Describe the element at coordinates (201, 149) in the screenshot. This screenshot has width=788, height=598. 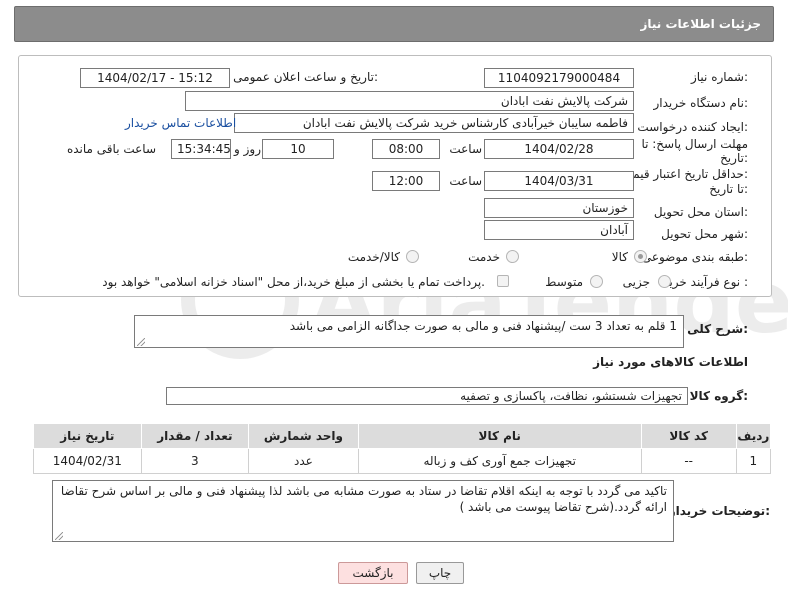
I see `remaining-time-field: 15:34:45` at that location.